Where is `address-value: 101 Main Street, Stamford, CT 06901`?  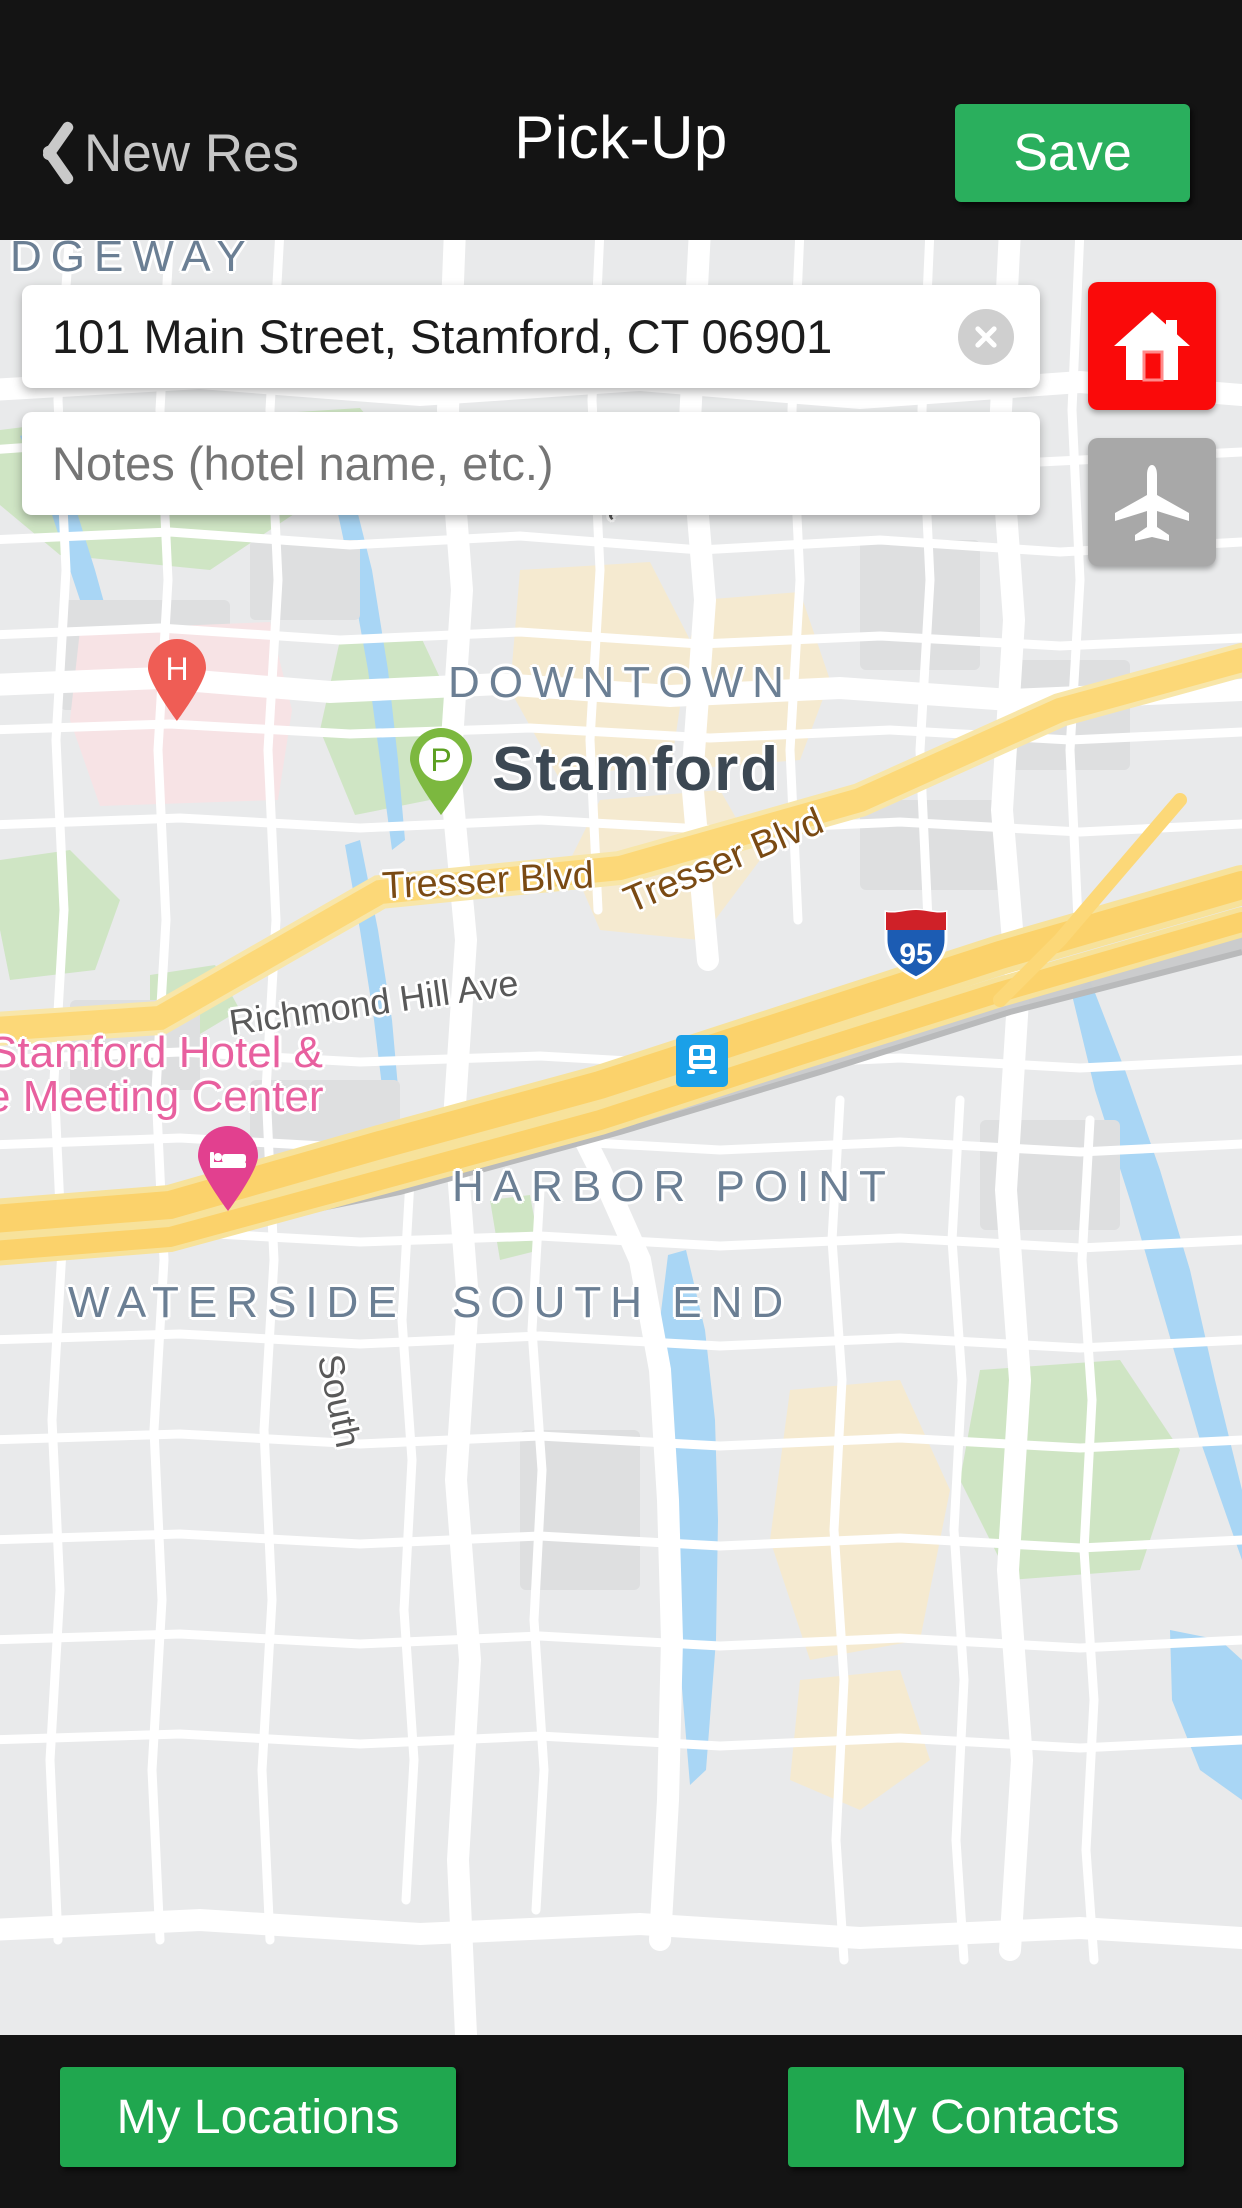
address-value: 101 Main Street, Stamford, CT 06901 is located at coordinates (505, 336).